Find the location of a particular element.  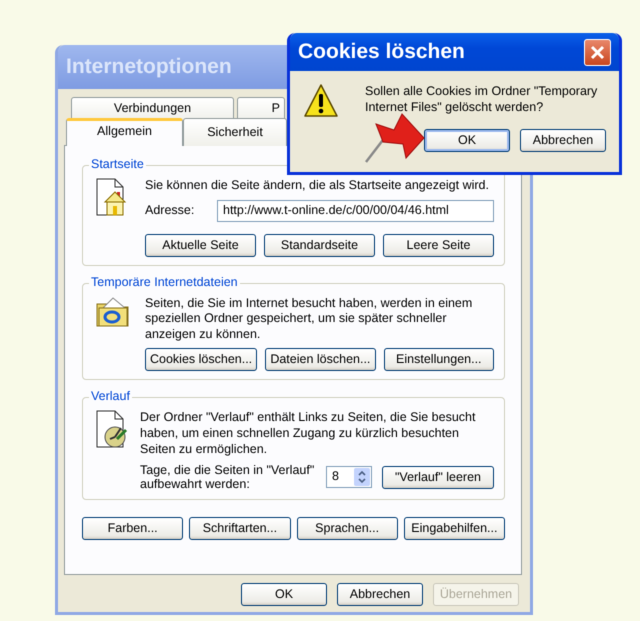

button: Aktuelle Seite is located at coordinates (200, 245).